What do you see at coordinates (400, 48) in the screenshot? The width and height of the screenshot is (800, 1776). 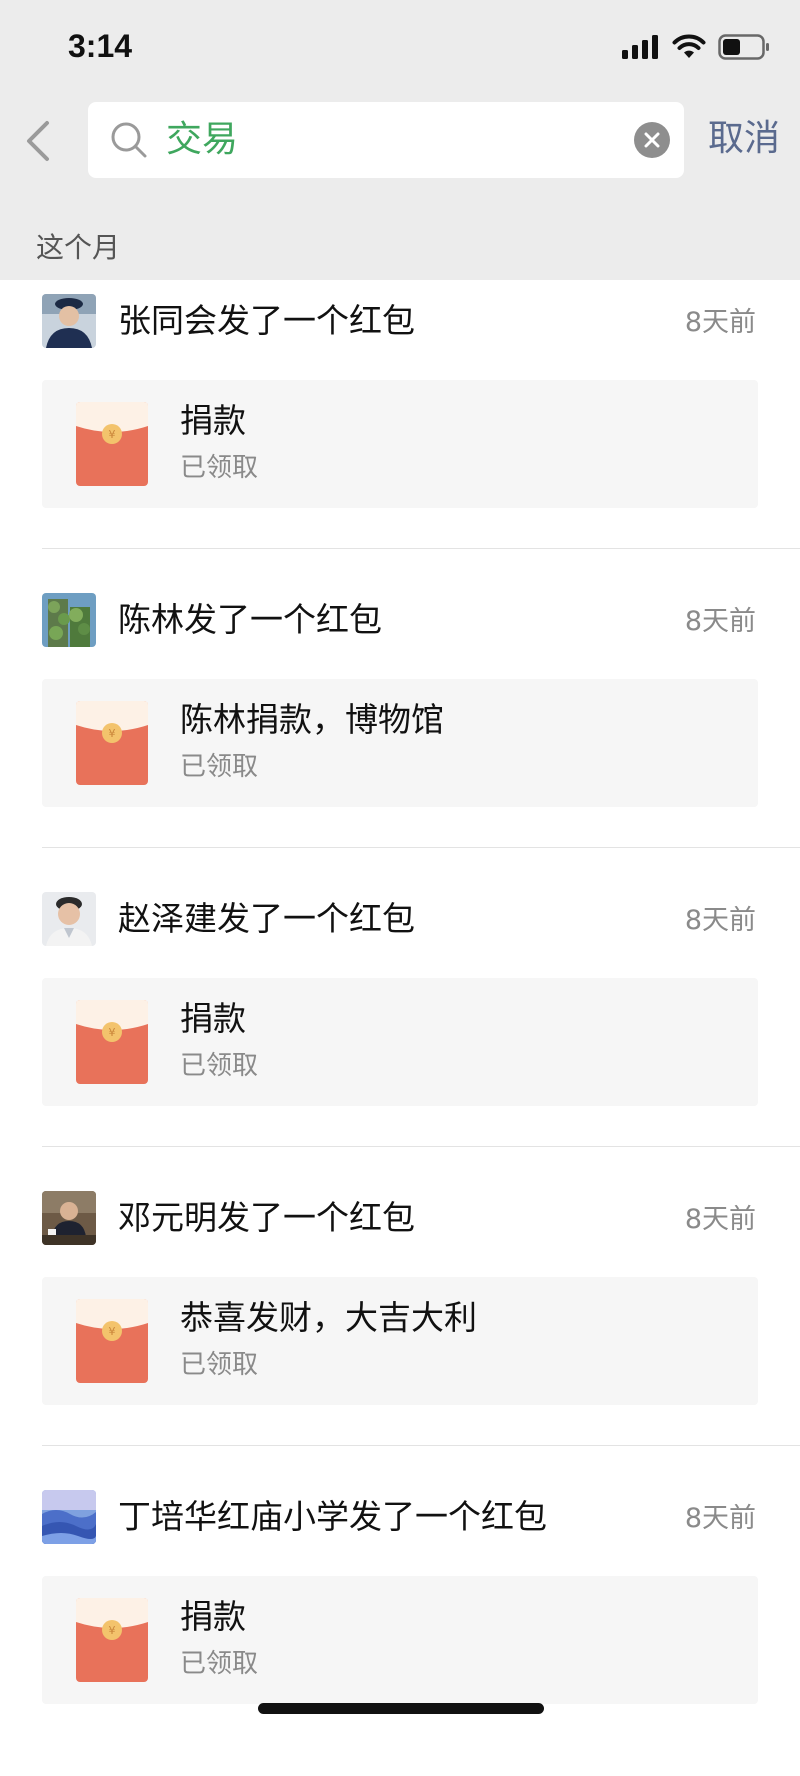 I see `status-bar: 3:14` at bounding box center [400, 48].